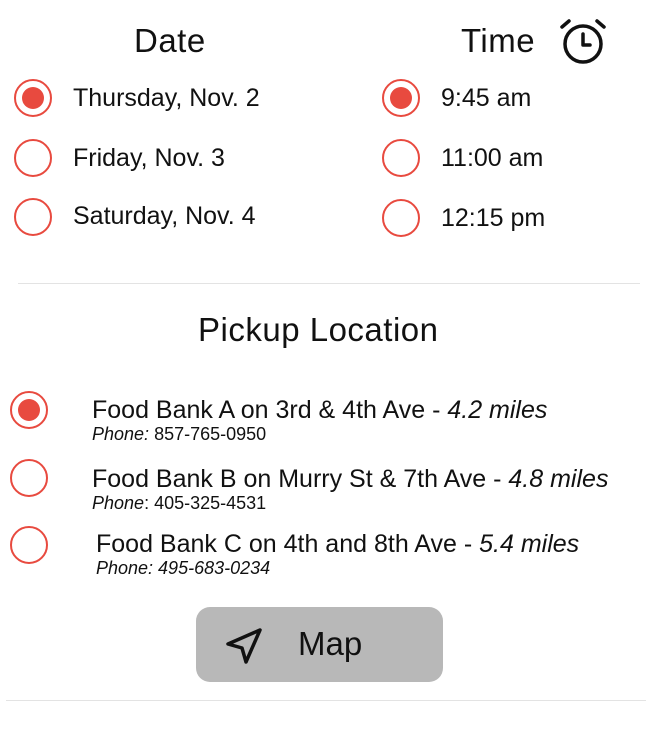 The image size is (656, 737). I want to click on location-phone-a: Phone: 857-765-0950, so click(179, 434).